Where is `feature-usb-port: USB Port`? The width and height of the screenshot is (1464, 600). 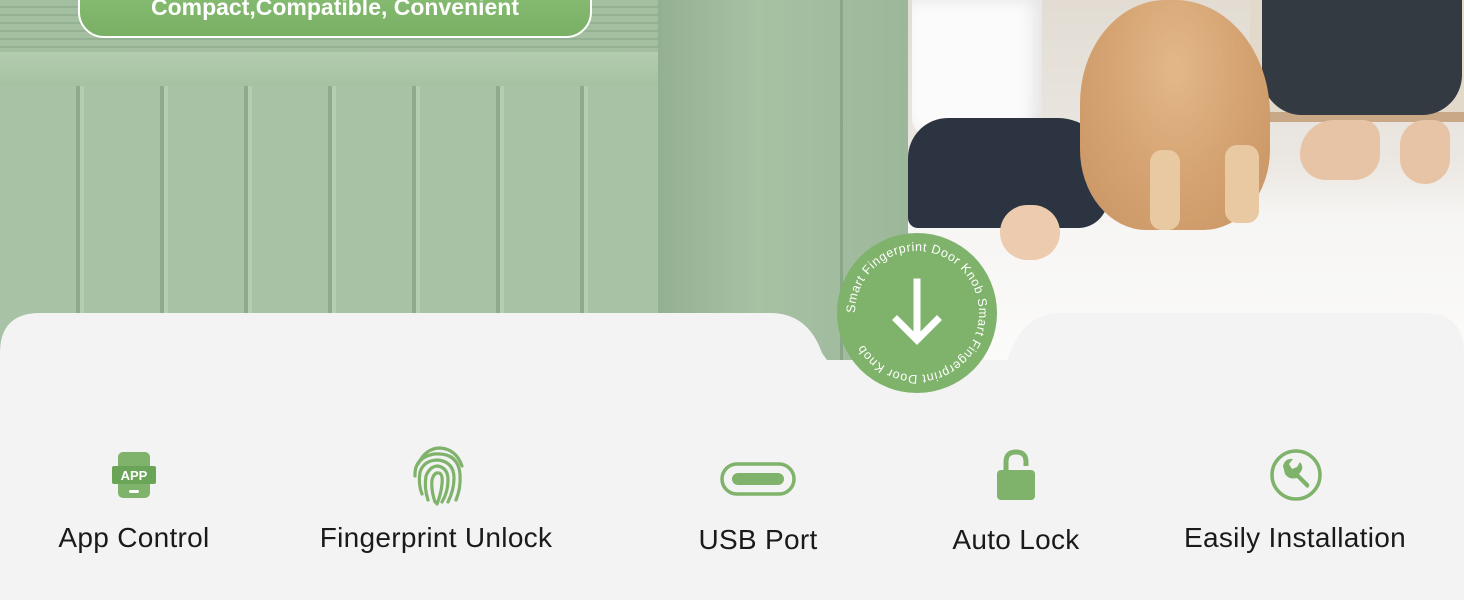
feature-usb-port: USB Port is located at coordinates (758, 513).